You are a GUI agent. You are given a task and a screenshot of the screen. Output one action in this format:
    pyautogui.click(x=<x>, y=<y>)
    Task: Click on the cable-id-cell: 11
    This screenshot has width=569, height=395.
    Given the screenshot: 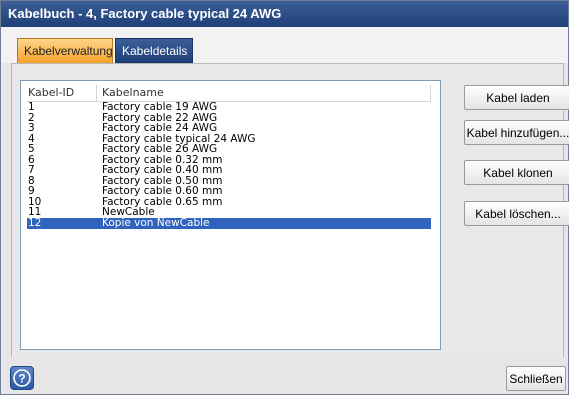 What is the action you would take?
    pyautogui.click(x=35, y=212)
    